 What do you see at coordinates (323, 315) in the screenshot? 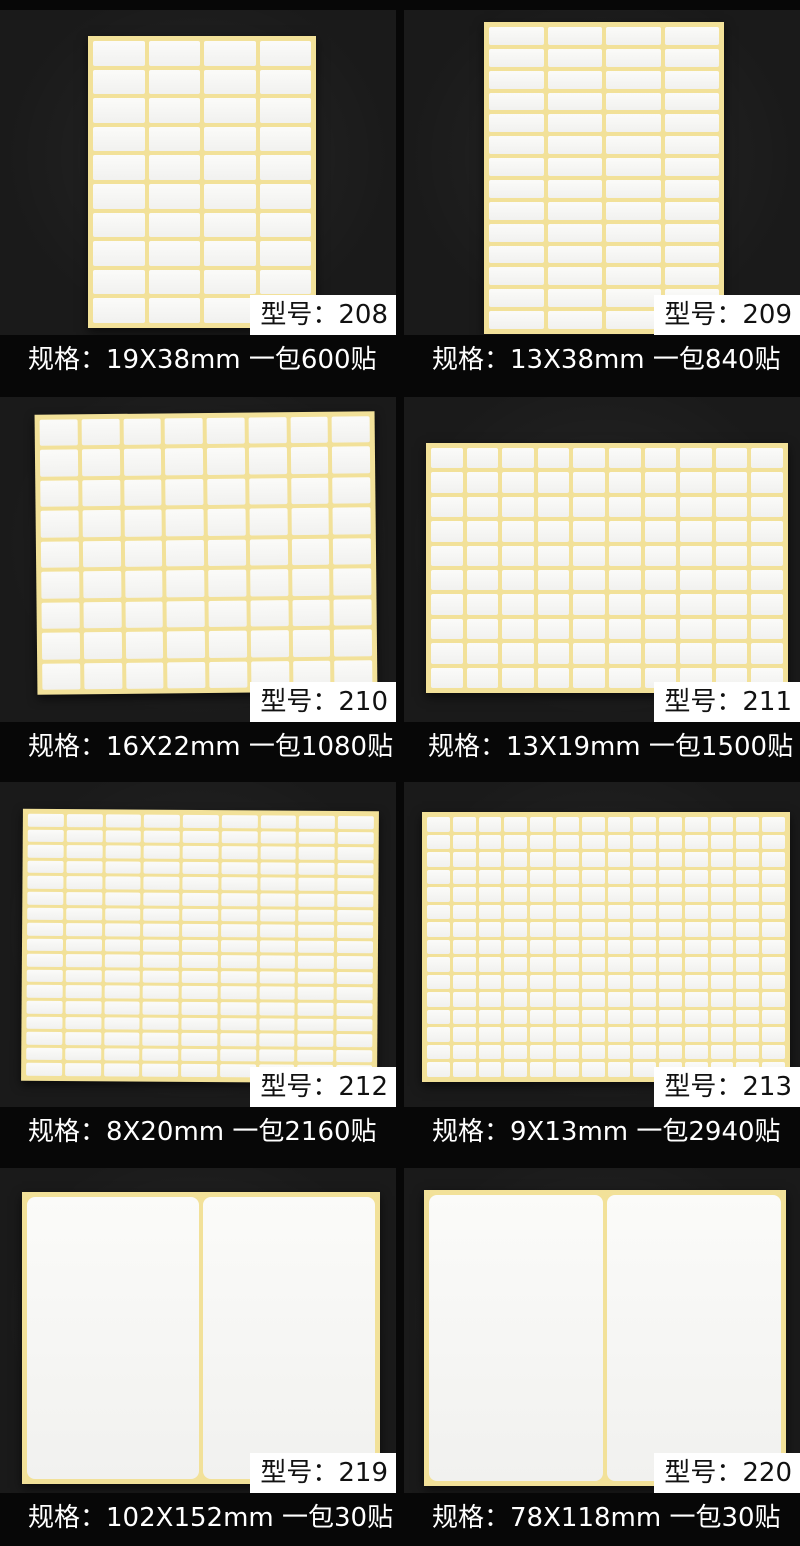
I see `model-tag: 型号：208` at bounding box center [323, 315].